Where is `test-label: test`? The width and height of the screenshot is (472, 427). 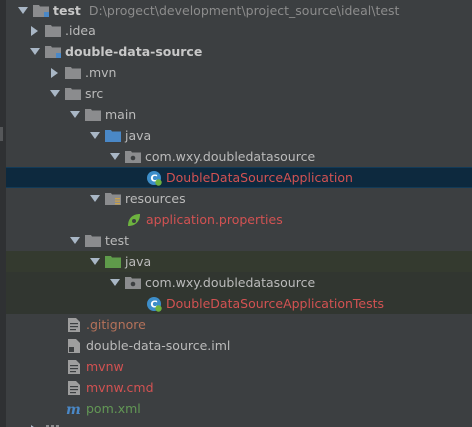 test-label: test is located at coordinates (117, 240).